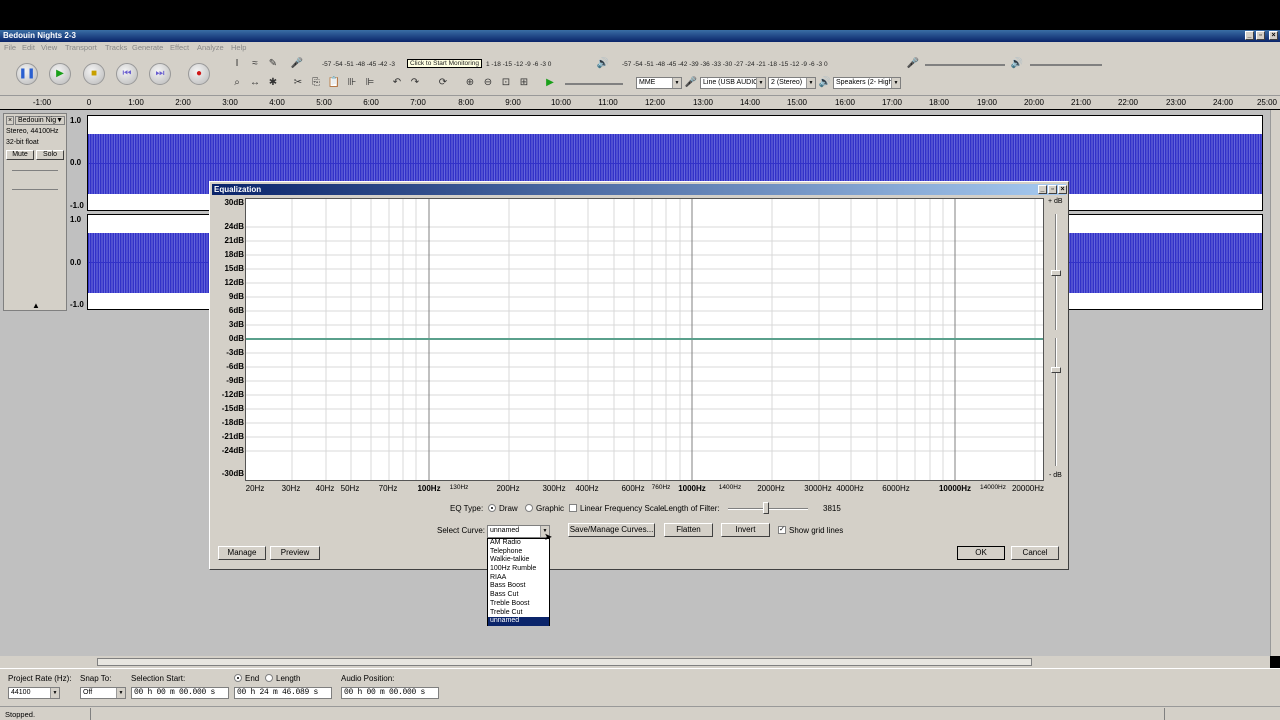  I want to click on gain-slider, so click(35, 170).